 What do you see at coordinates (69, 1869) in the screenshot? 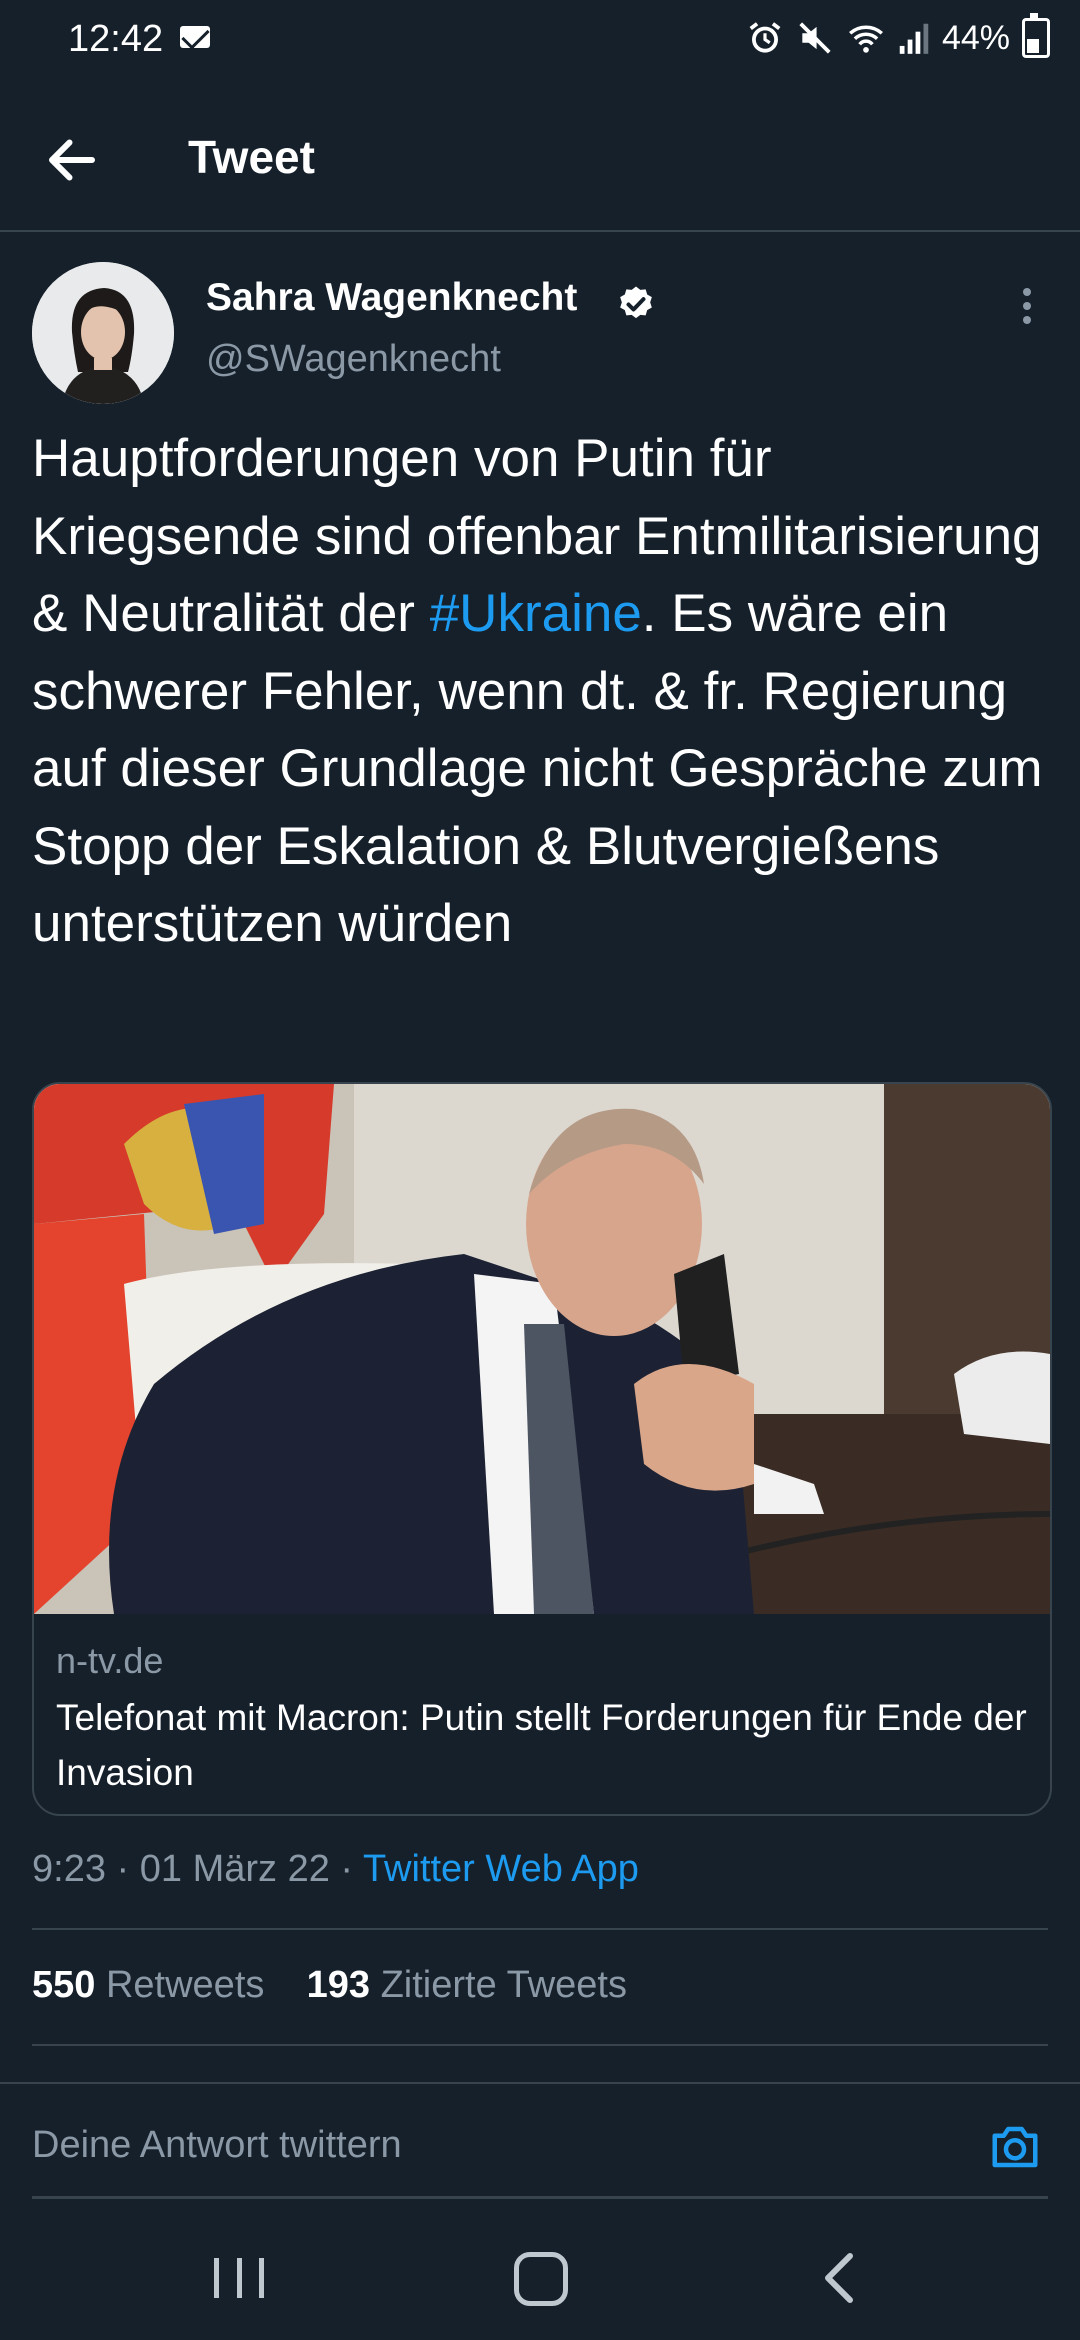
I see `tweet-time: 9:23` at bounding box center [69, 1869].